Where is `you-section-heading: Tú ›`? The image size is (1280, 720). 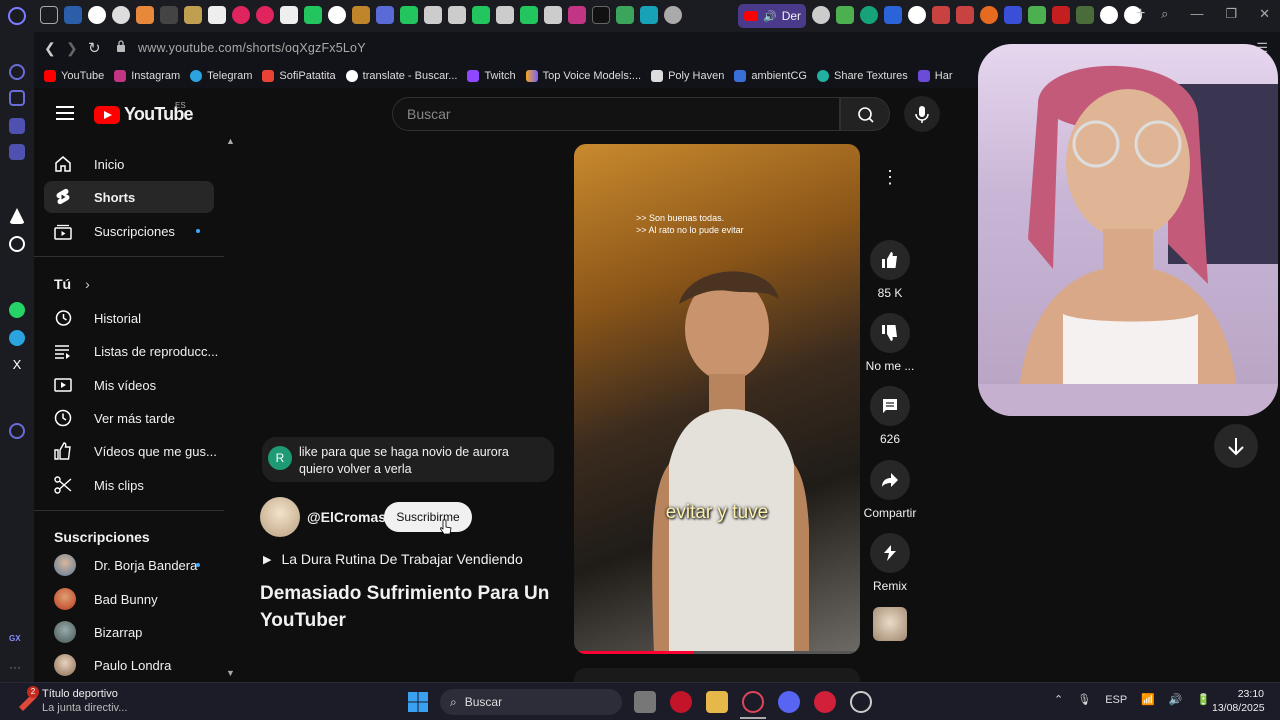 you-section-heading: Tú › is located at coordinates (72, 284).